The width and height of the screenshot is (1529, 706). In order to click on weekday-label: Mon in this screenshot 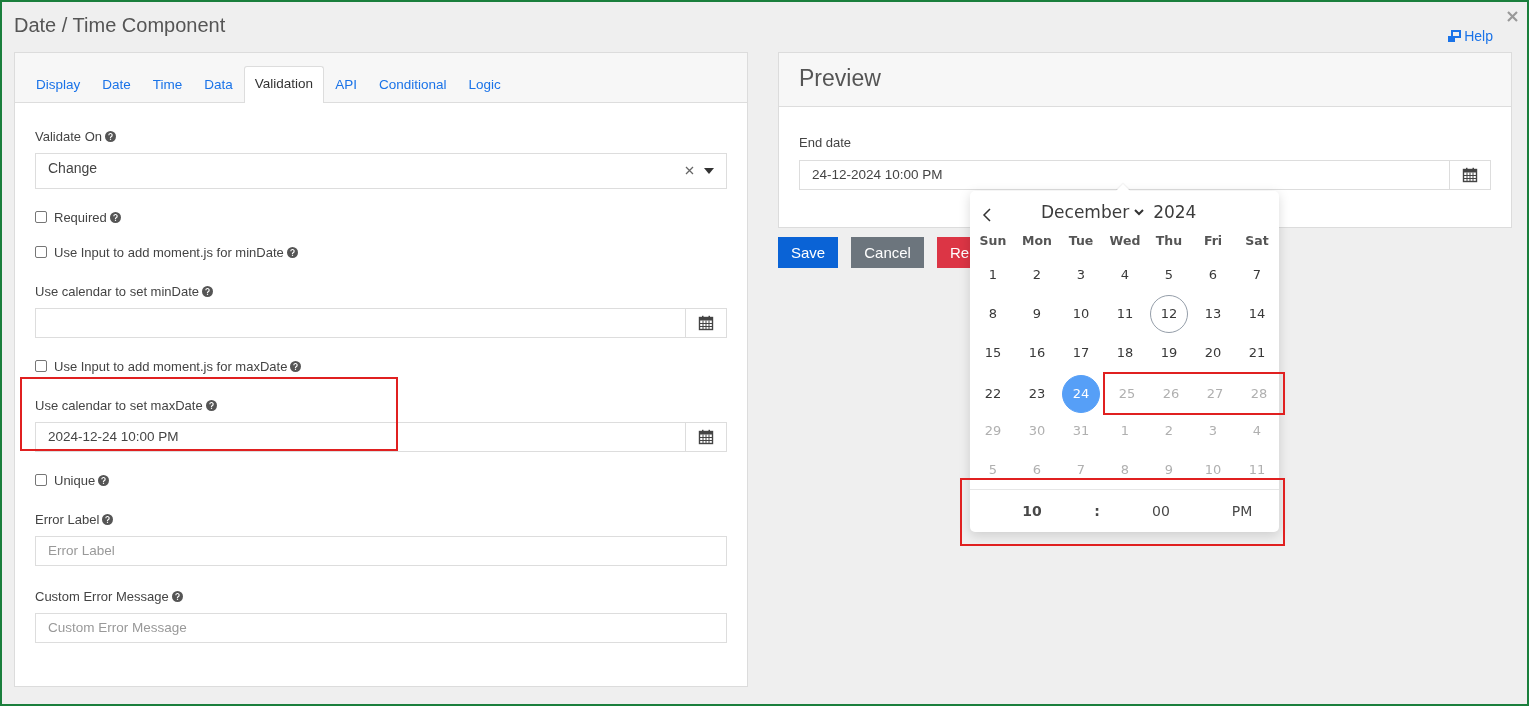, I will do `click(1037, 241)`.